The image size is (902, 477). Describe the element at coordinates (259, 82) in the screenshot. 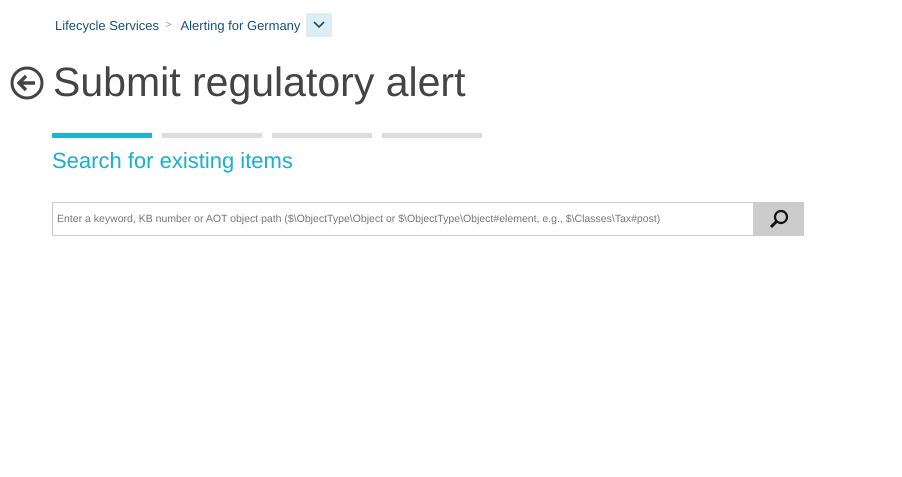

I see `page-title: Submit regulatory alert` at that location.